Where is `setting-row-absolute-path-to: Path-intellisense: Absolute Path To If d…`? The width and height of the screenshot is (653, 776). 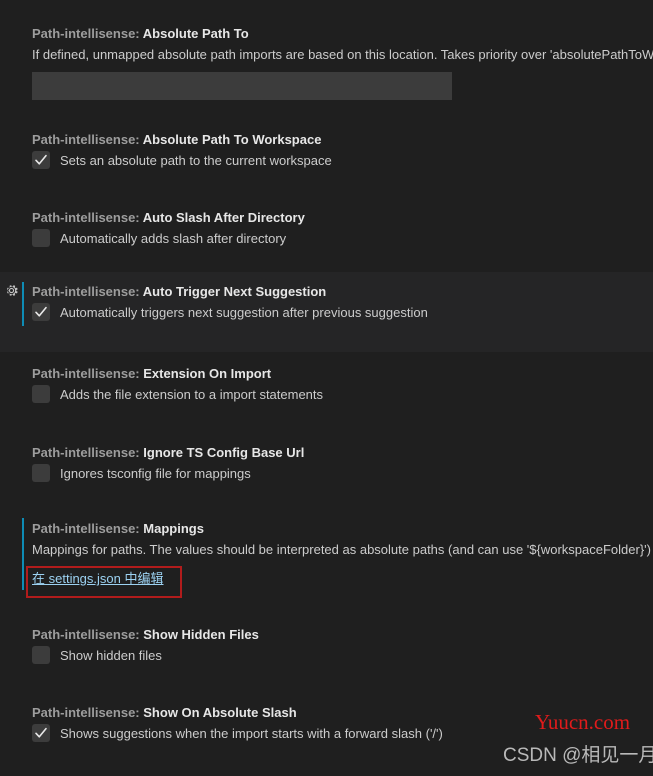
setting-row-absolute-path-to: Path-intellisense: Absolute Path To If d… is located at coordinates (326, 61).